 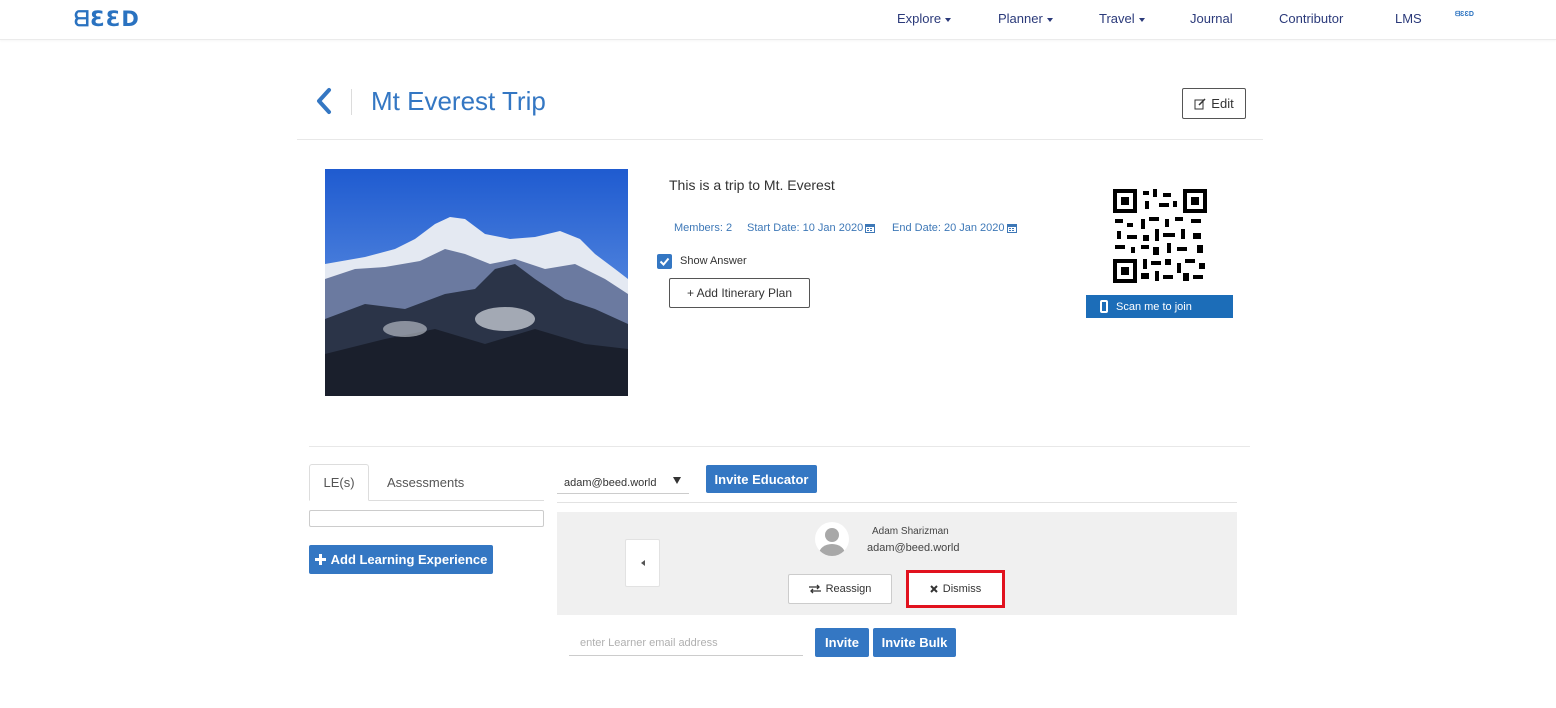 I want to click on nav-travel: Travel, so click(x=1122, y=18).